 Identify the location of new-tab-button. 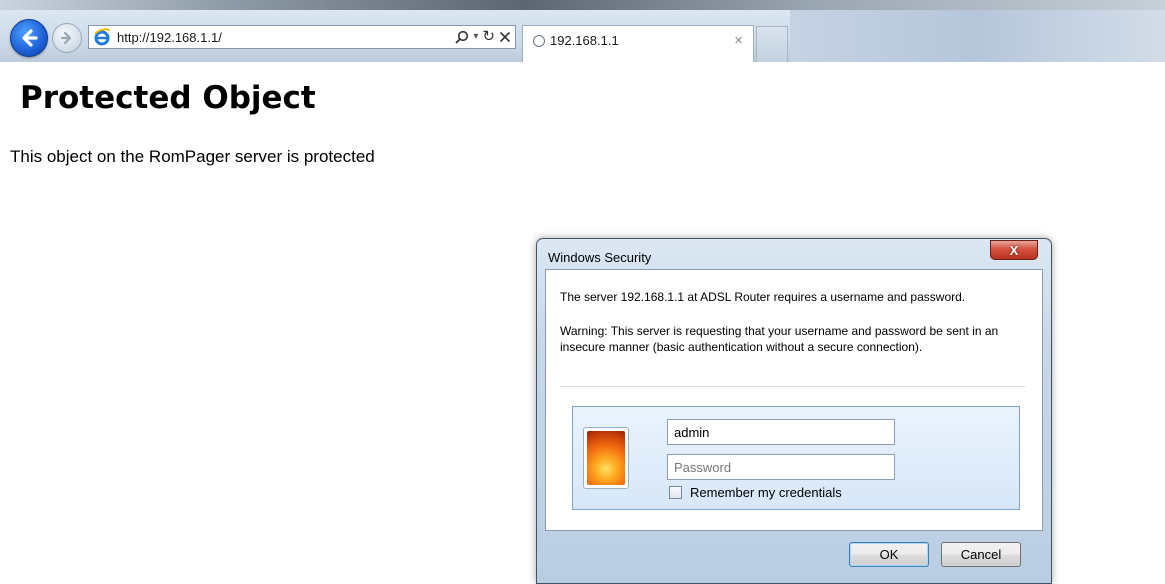
(772, 44).